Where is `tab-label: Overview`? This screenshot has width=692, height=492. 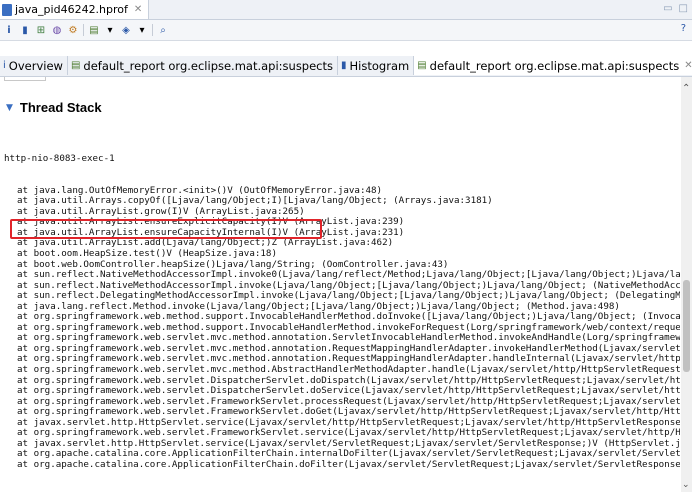 tab-label: Overview is located at coordinates (35, 65).